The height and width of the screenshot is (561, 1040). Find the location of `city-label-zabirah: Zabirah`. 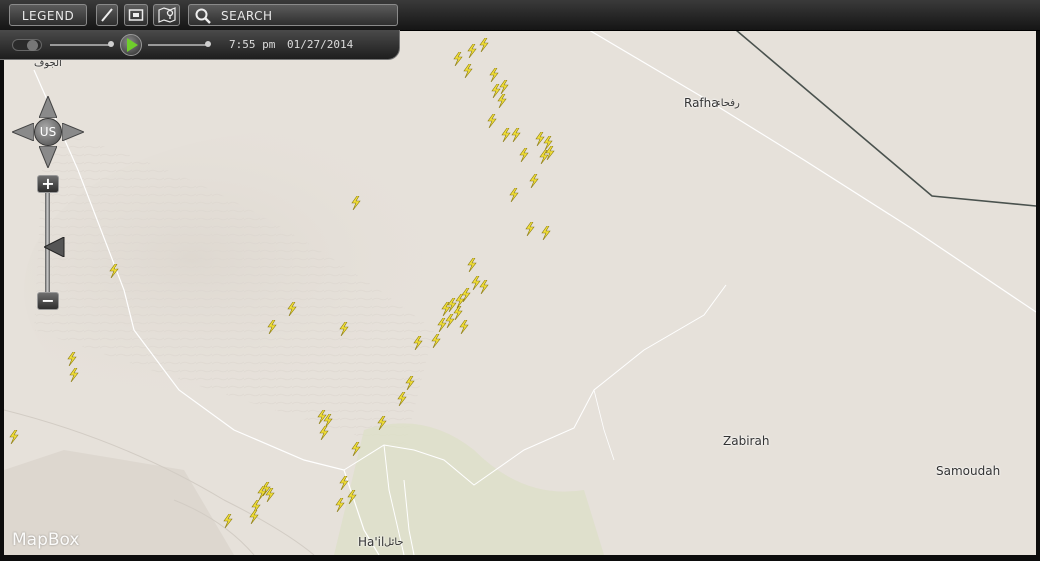

city-label-zabirah: Zabirah is located at coordinates (746, 441).